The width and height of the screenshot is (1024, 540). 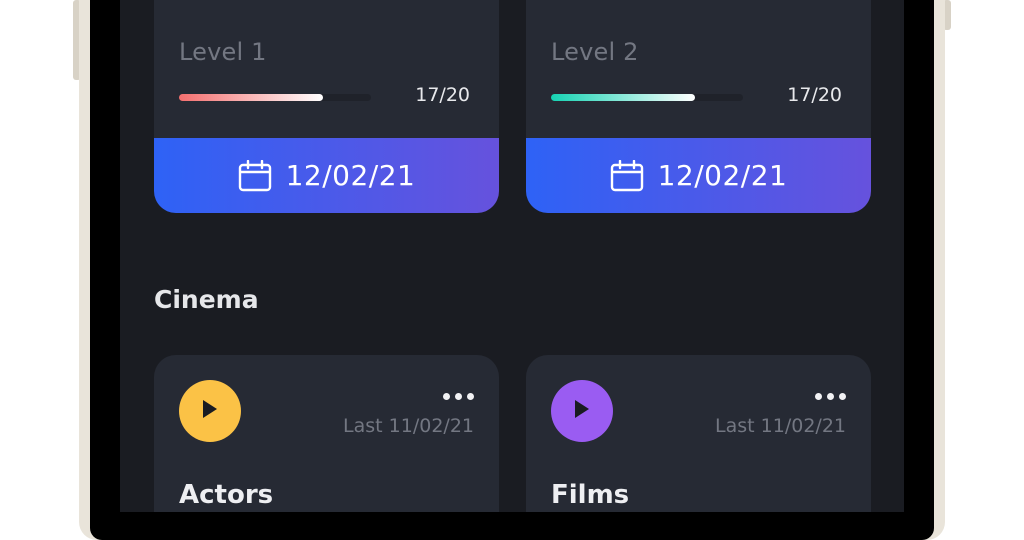 I want to click on level-title: Level 2, so click(x=595, y=52).